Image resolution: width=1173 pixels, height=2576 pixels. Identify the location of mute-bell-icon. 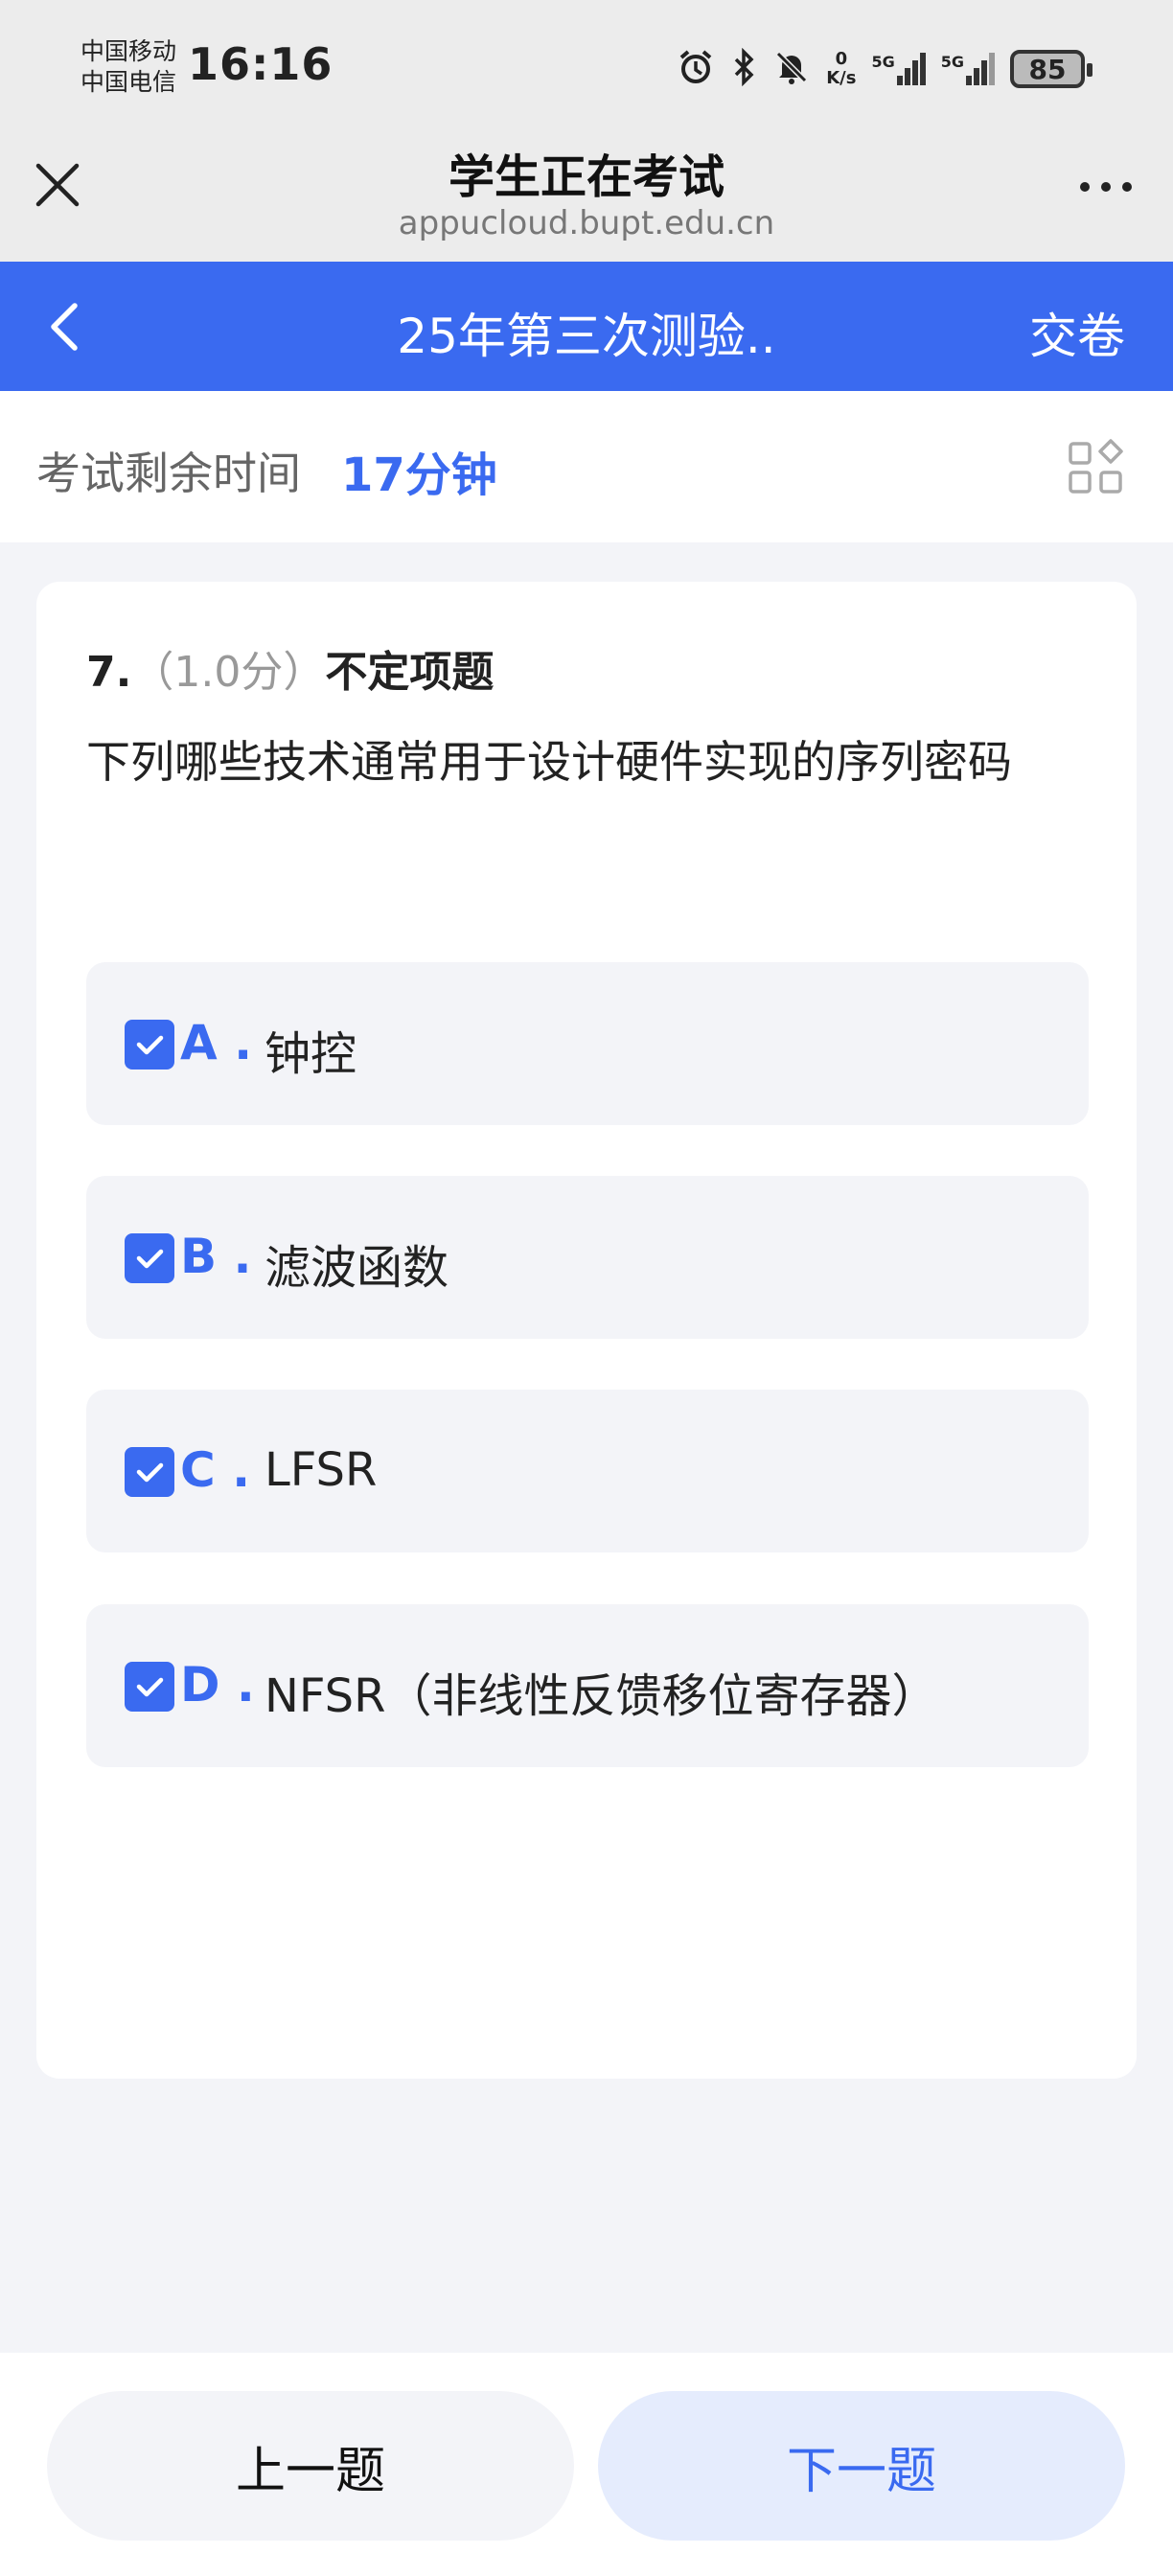
(791, 69).